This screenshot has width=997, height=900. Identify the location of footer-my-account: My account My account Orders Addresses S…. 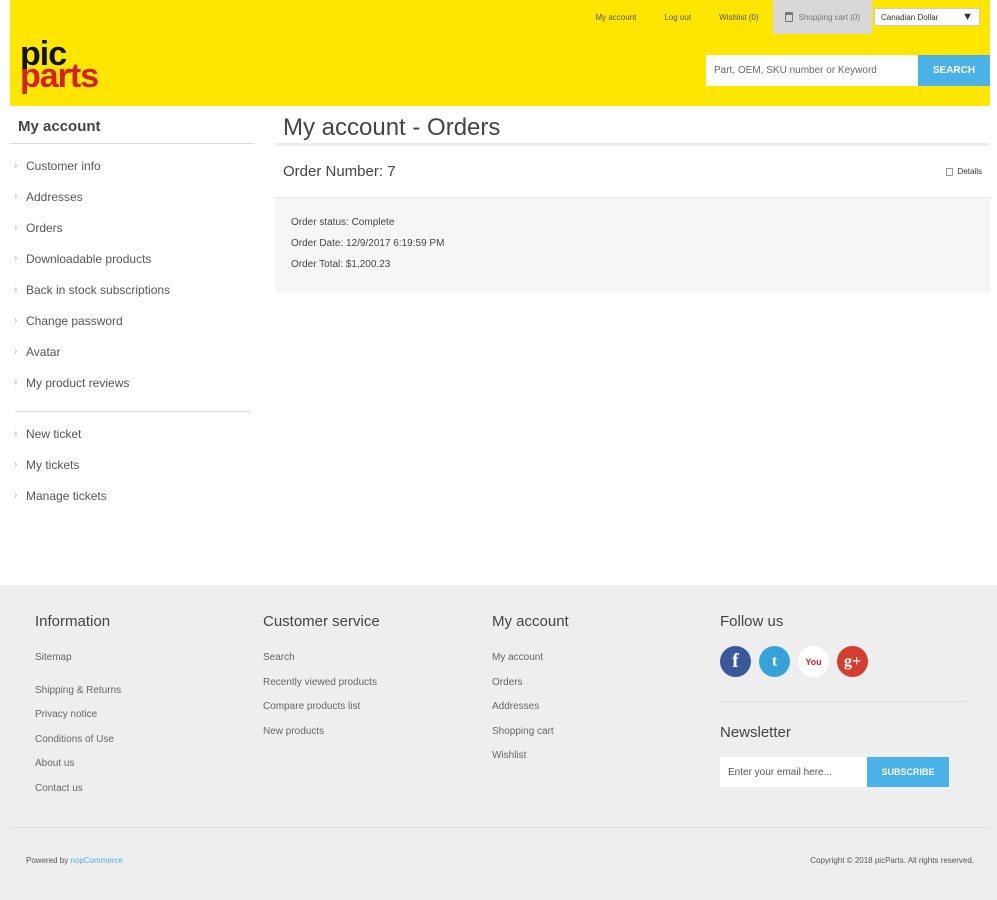
(530, 691).